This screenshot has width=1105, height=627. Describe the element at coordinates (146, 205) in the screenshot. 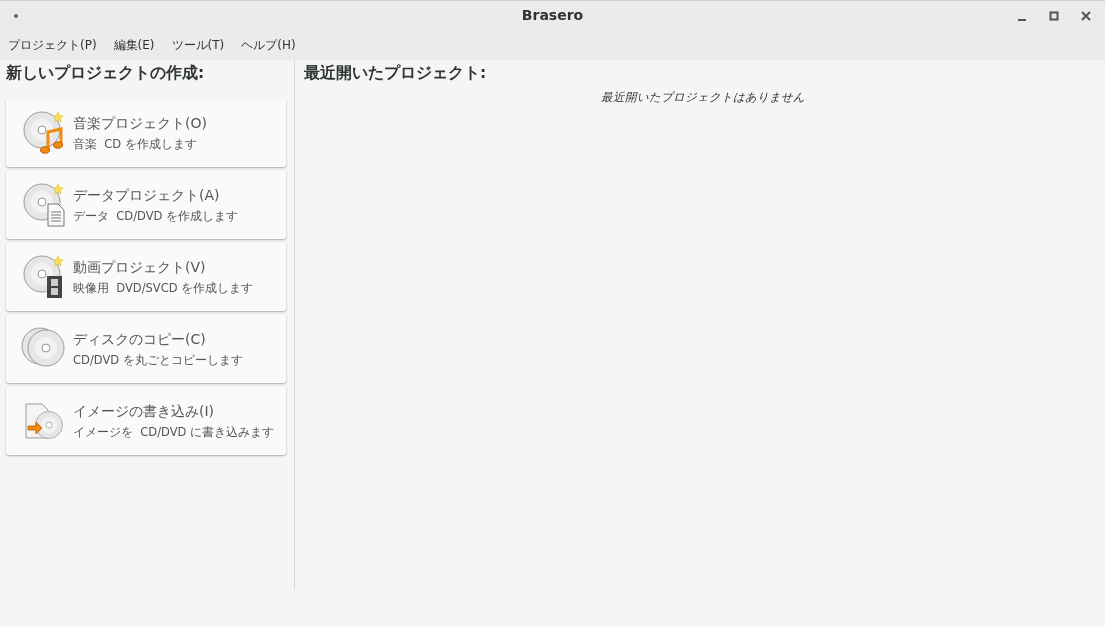

I see `project-button: データプロジェクト(A) データ CD/DVD を作成します` at that location.